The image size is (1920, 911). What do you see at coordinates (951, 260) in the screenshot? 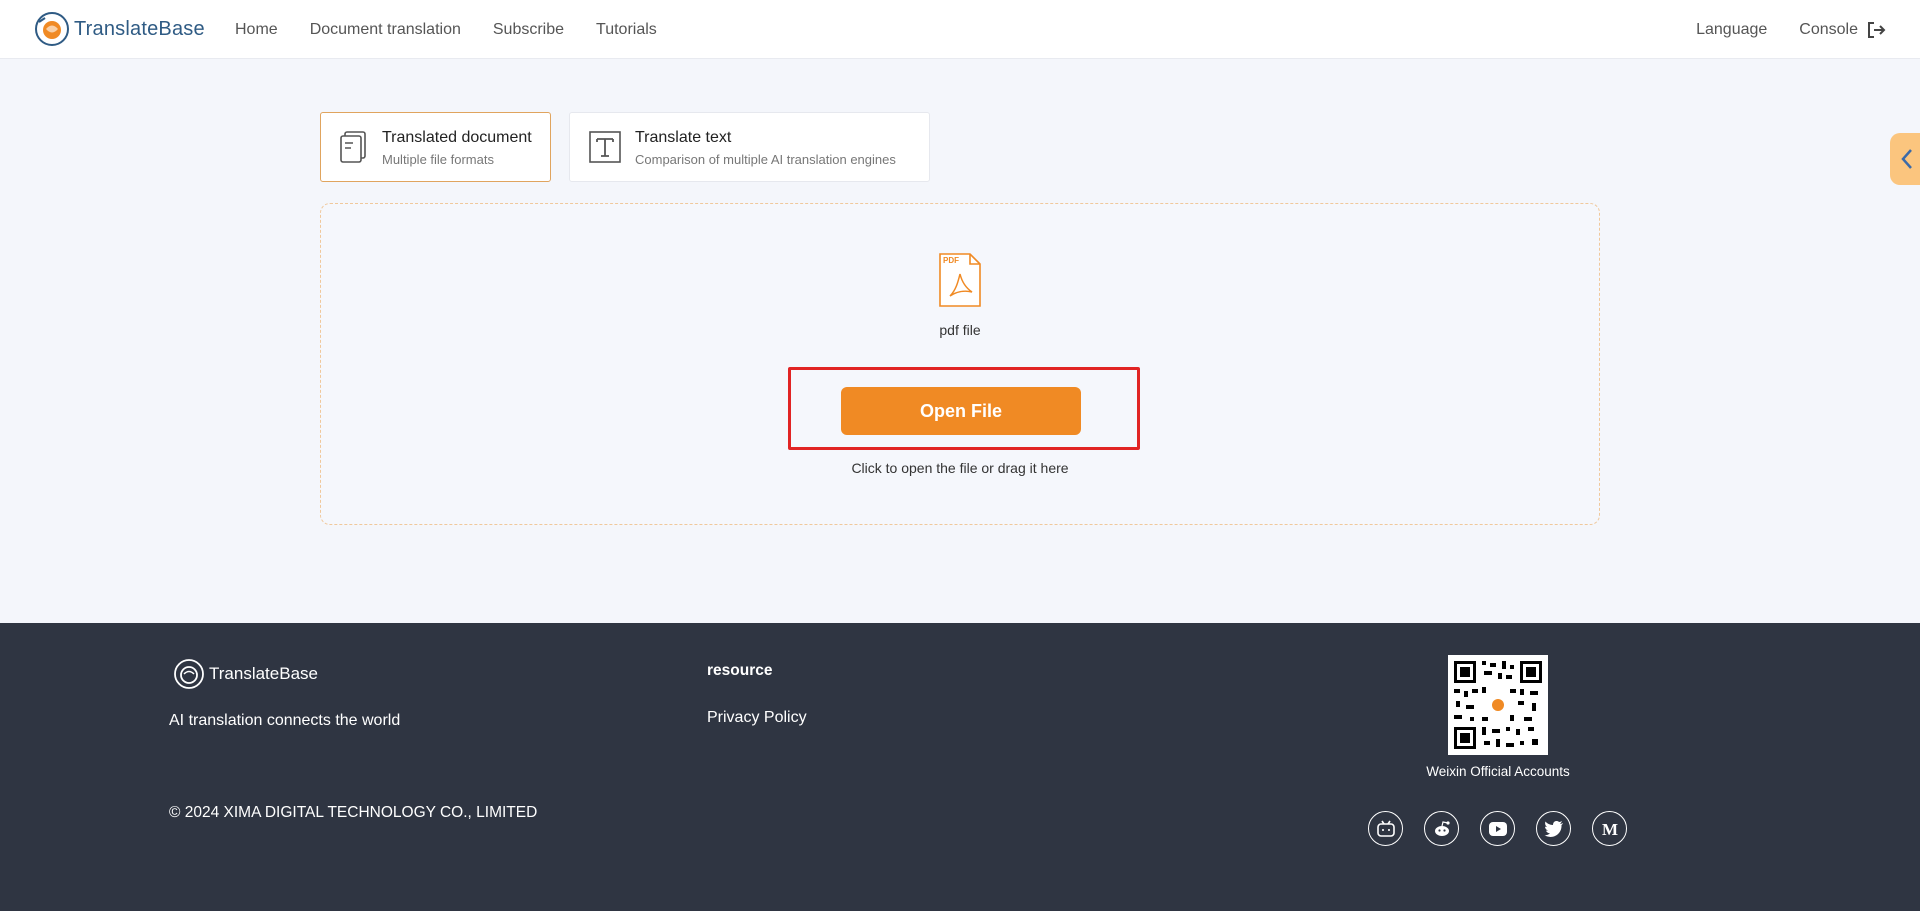
I see `svg-text: PDF` at bounding box center [951, 260].